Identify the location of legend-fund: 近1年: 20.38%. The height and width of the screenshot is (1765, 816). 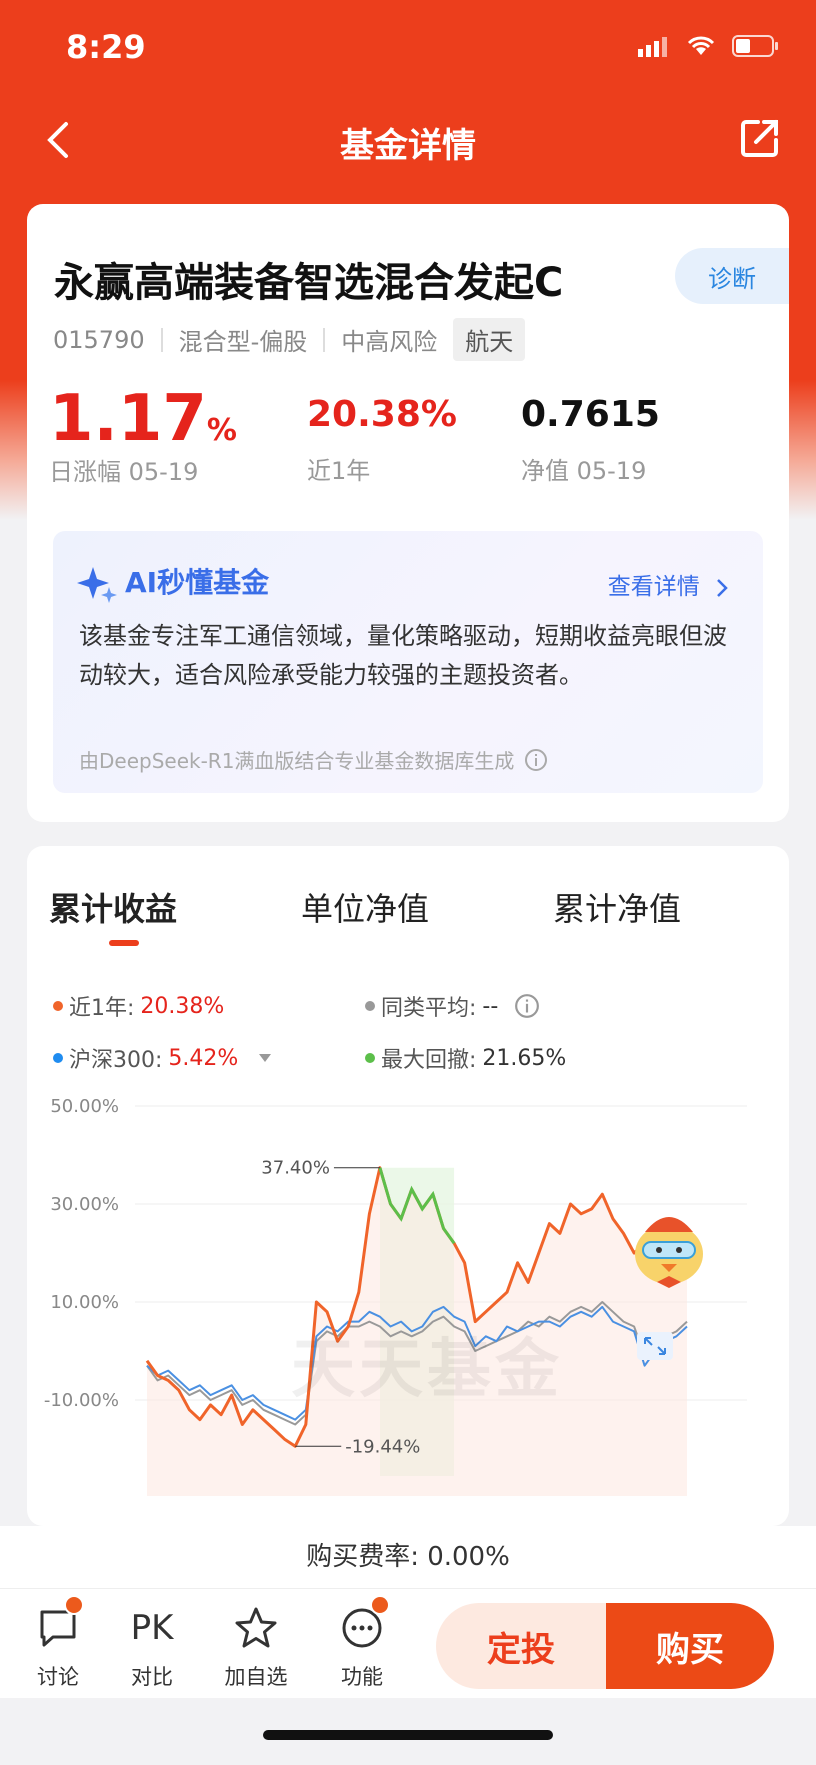
(138, 1006).